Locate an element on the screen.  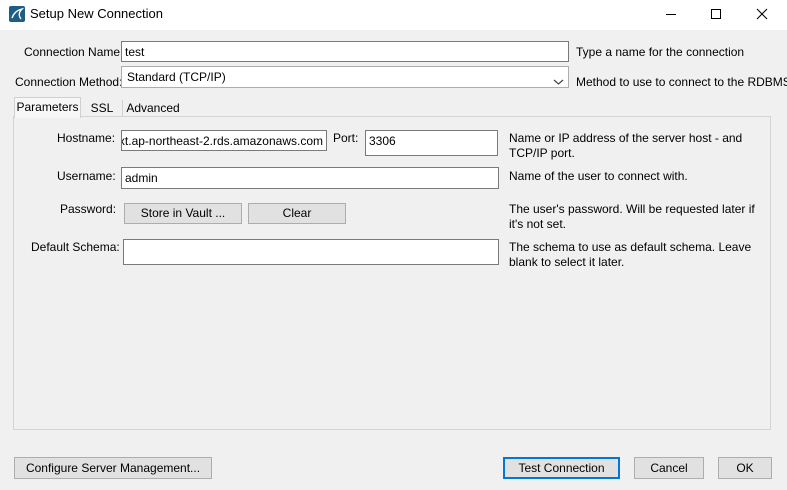
default-schema-label: Default Schema: is located at coordinates (75, 247).